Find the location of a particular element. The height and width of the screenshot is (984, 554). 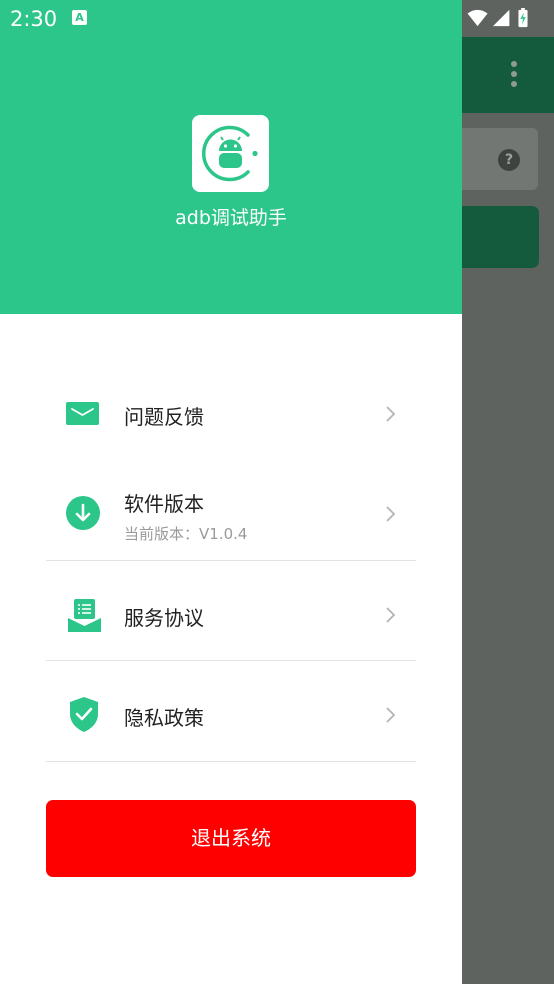

download-icon is located at coordinates (83, 513).